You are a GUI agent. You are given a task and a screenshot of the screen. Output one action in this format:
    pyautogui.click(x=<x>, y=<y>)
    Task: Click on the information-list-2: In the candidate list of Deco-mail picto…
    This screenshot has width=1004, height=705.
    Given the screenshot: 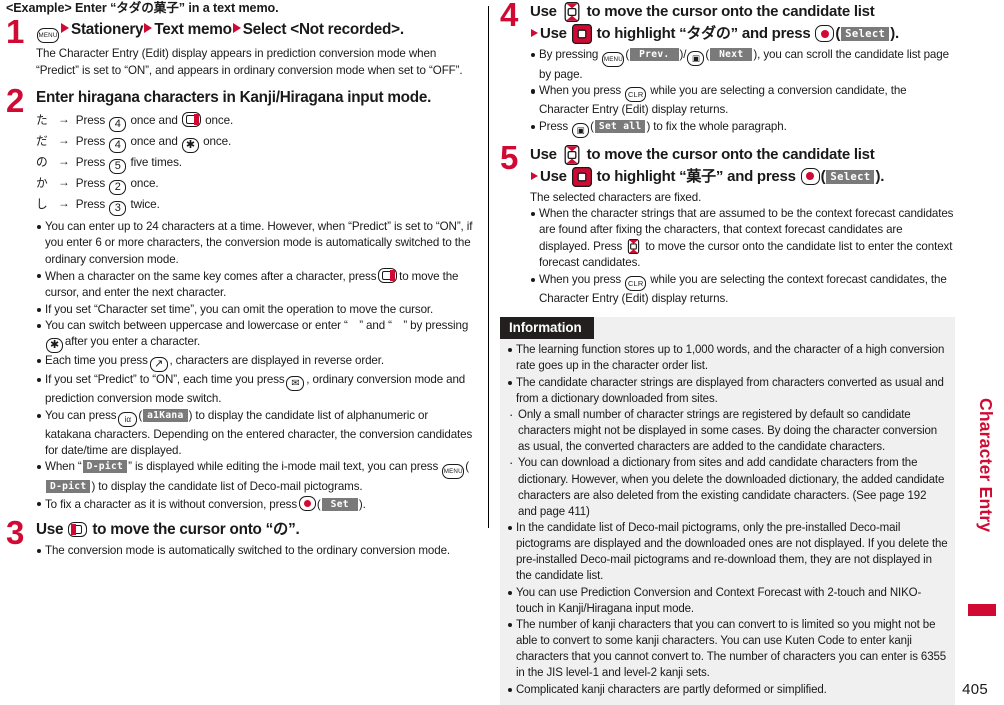 What is the action you would take?
    pyautogui.click(x=727, y=609)
    